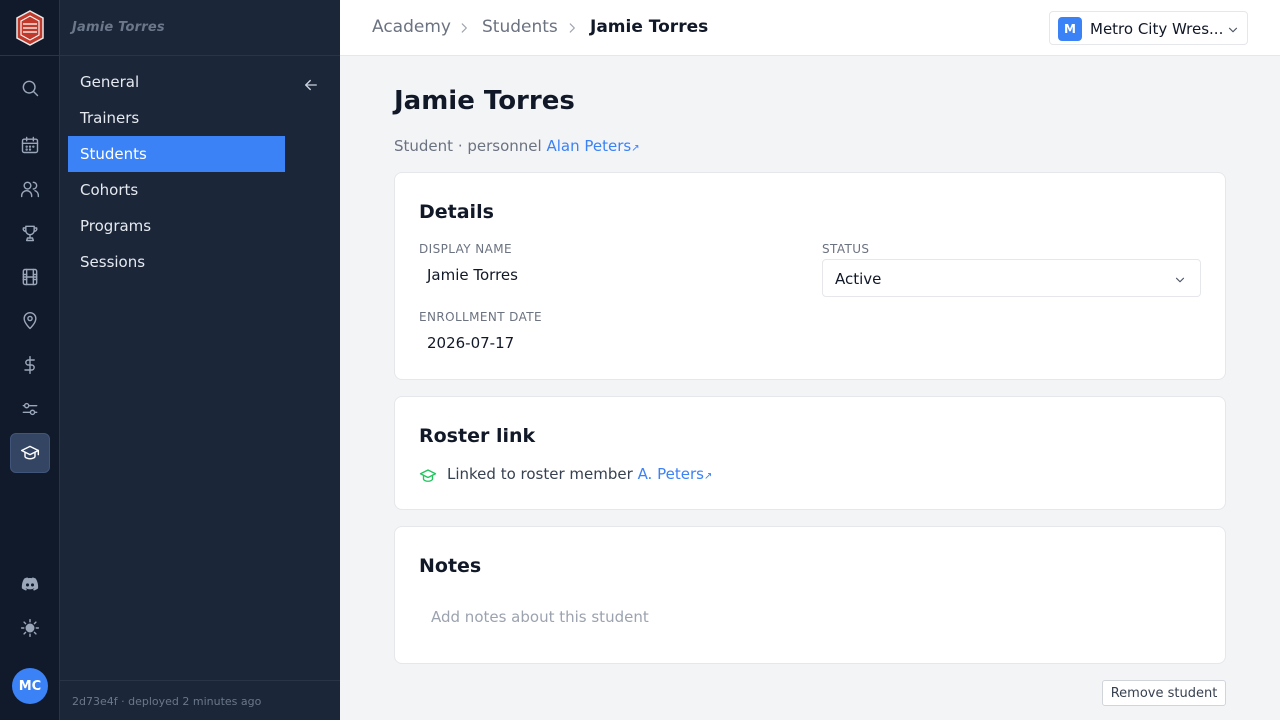 The width and height of the screenshot is (1280, 720). I want to click on search-icon, so click(30, 88).